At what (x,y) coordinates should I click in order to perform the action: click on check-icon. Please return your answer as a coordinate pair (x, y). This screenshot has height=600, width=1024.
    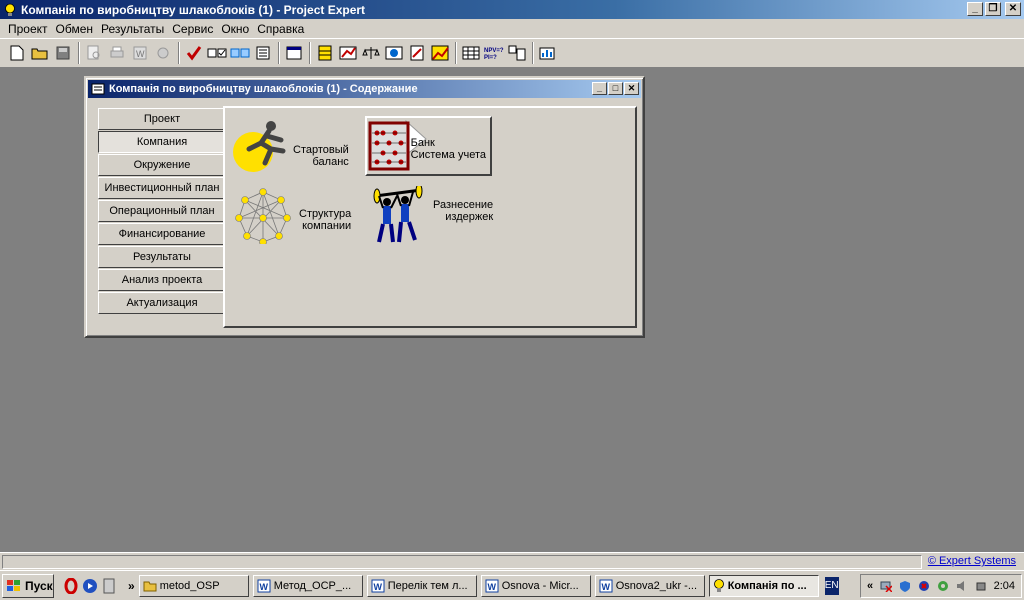
    Looking at the image, I should click on (194, 53).